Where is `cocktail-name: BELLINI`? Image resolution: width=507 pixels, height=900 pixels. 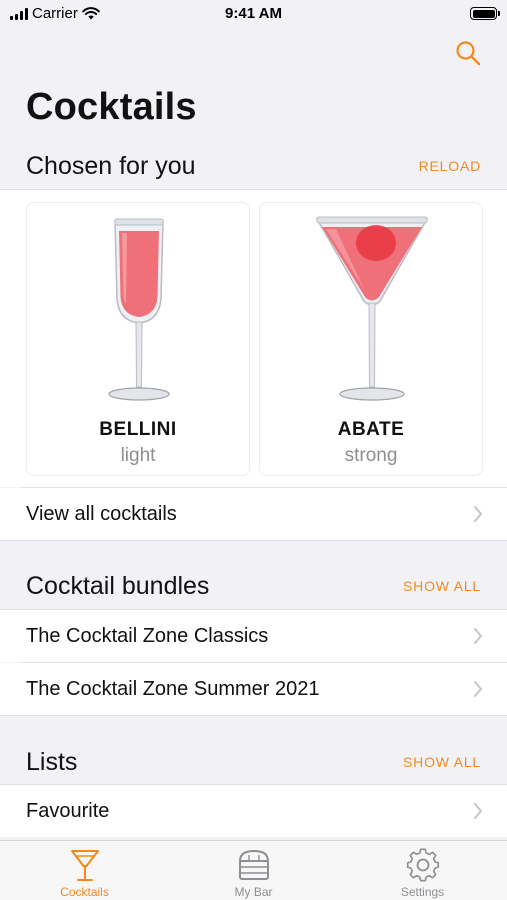 cocktail-name: BELLINI is located at coordinates (138, 429).